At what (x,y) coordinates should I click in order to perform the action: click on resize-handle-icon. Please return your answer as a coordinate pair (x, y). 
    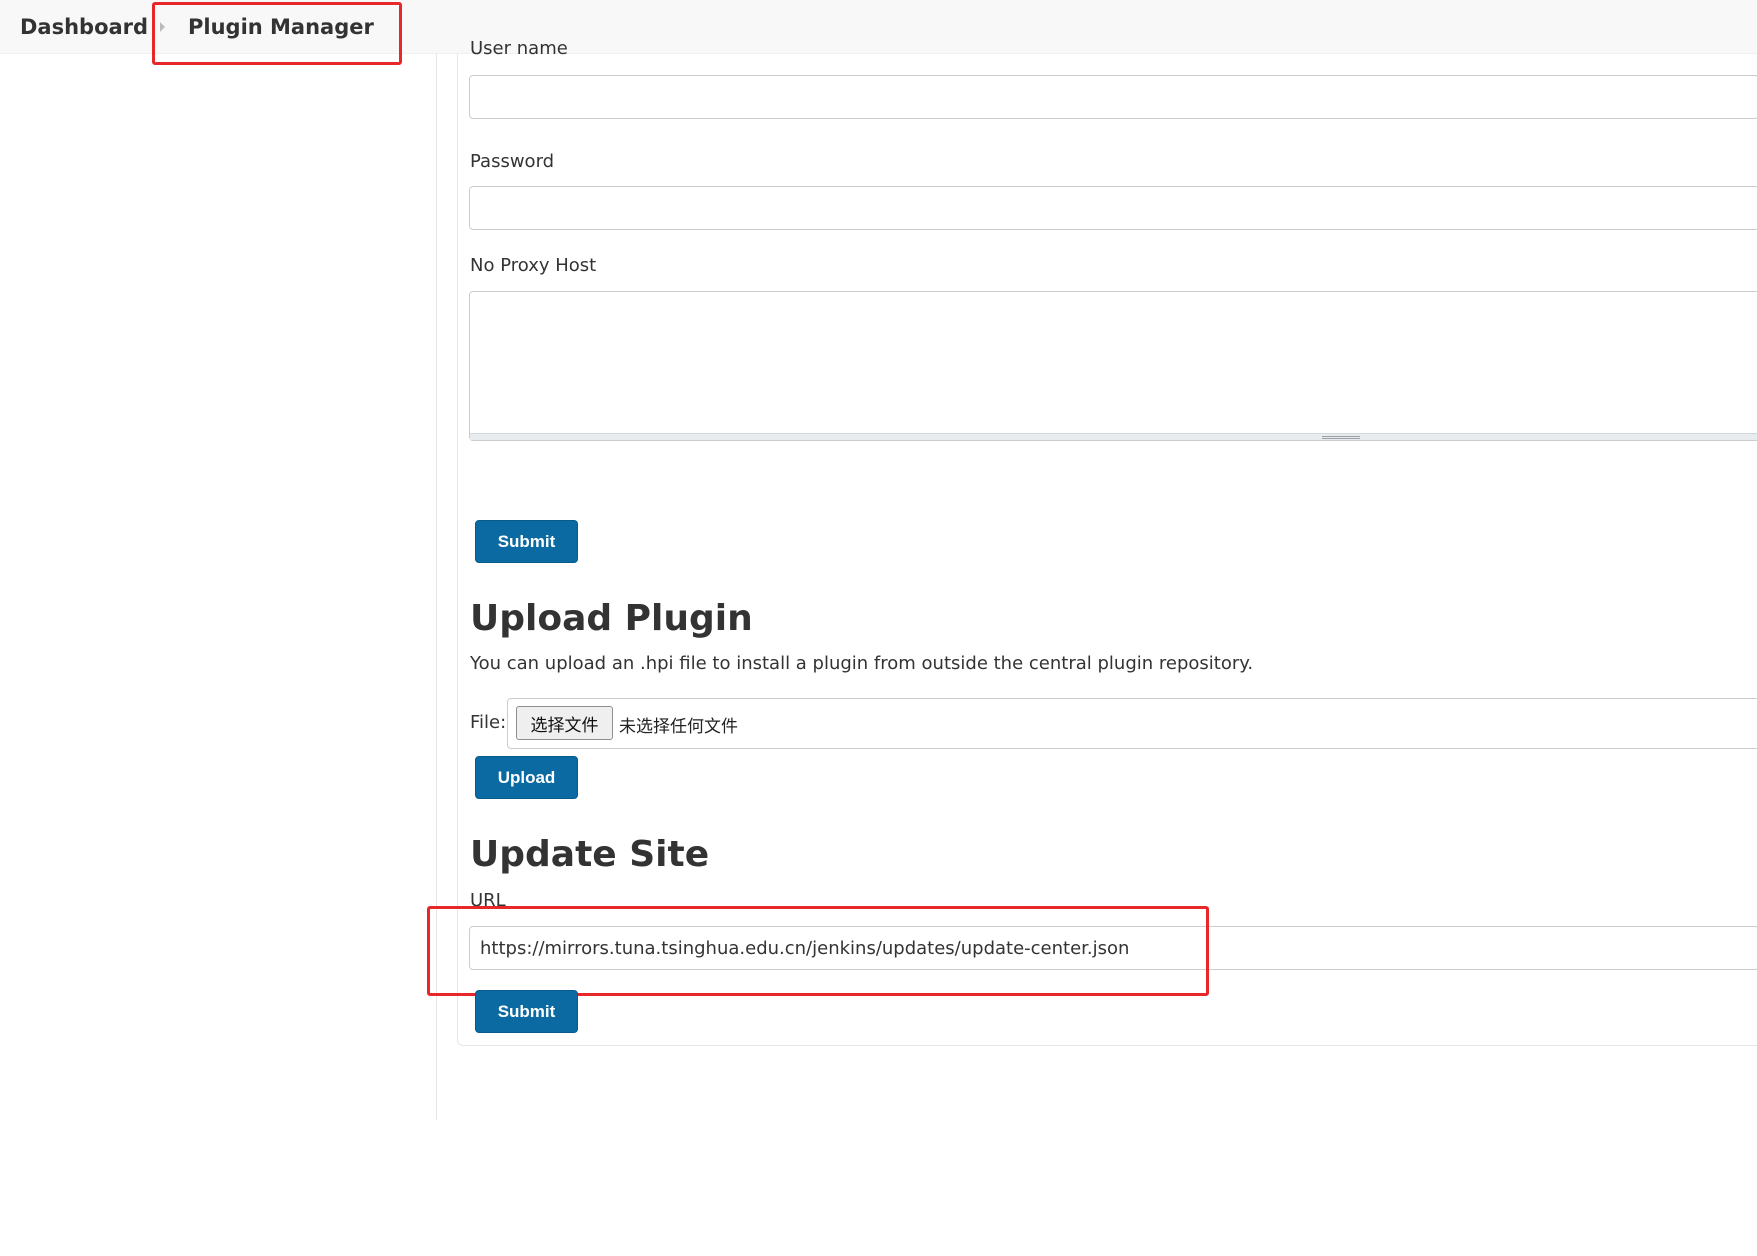
    Looking at the image, I should click on (1341, 437).